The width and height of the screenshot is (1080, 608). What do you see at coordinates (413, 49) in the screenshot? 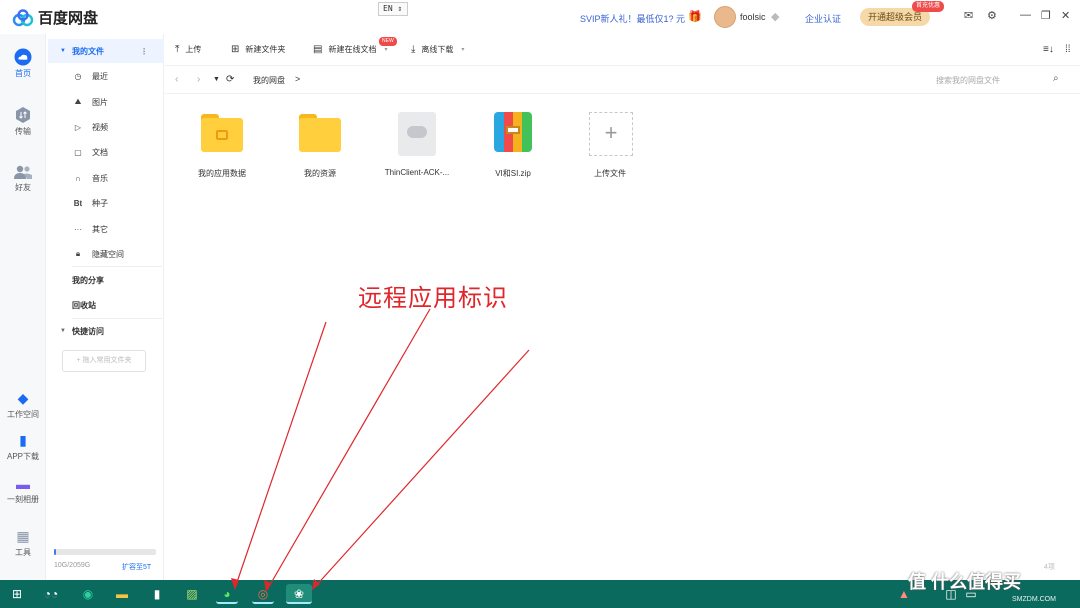
I see `download-icon: ⤓` at bounding box center [413, 49].